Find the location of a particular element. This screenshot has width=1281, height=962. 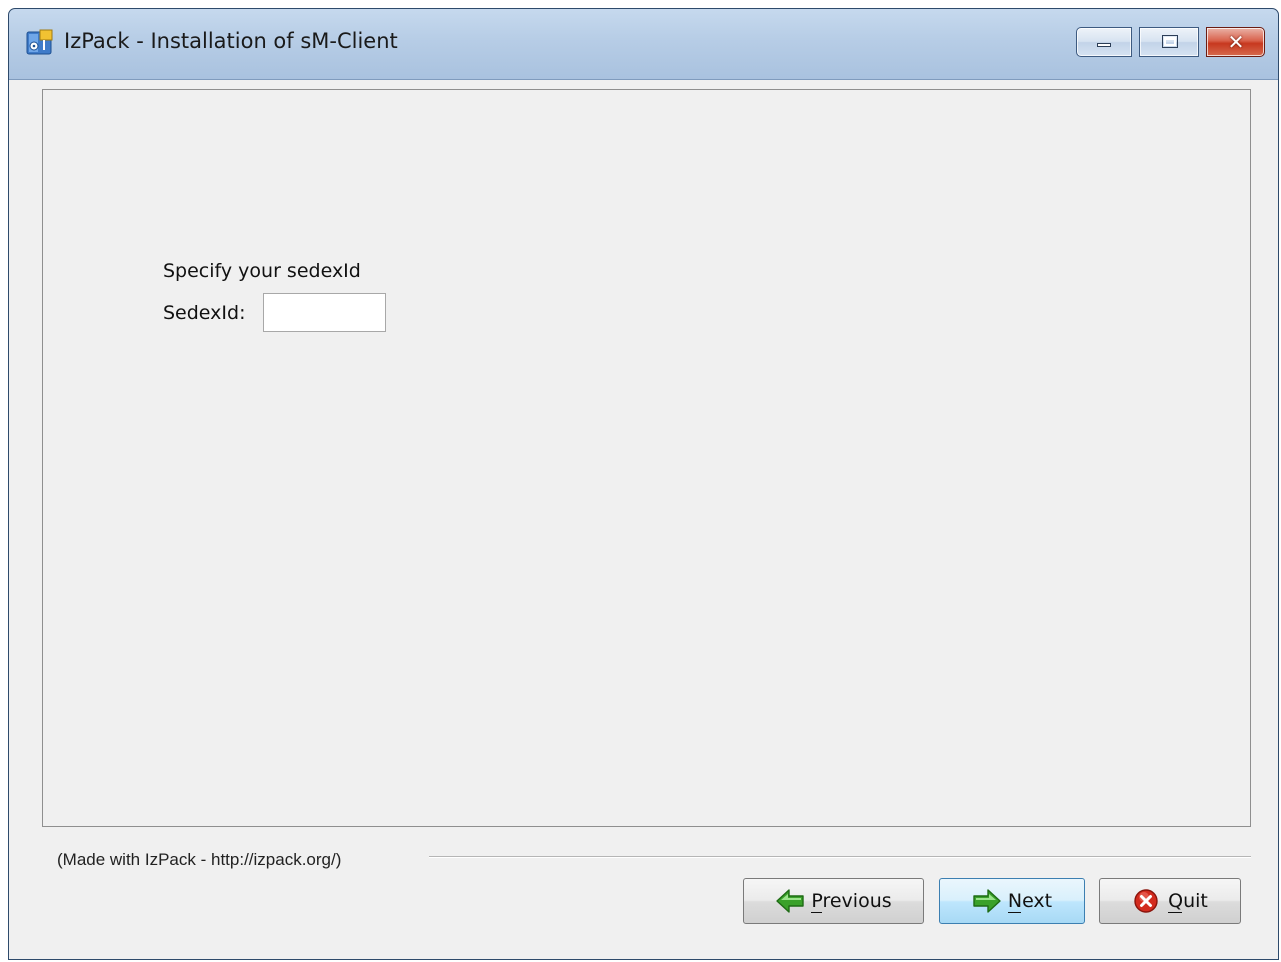

window-title: IzPack - Installation of sM-Client is located at coordinates (231, 41).